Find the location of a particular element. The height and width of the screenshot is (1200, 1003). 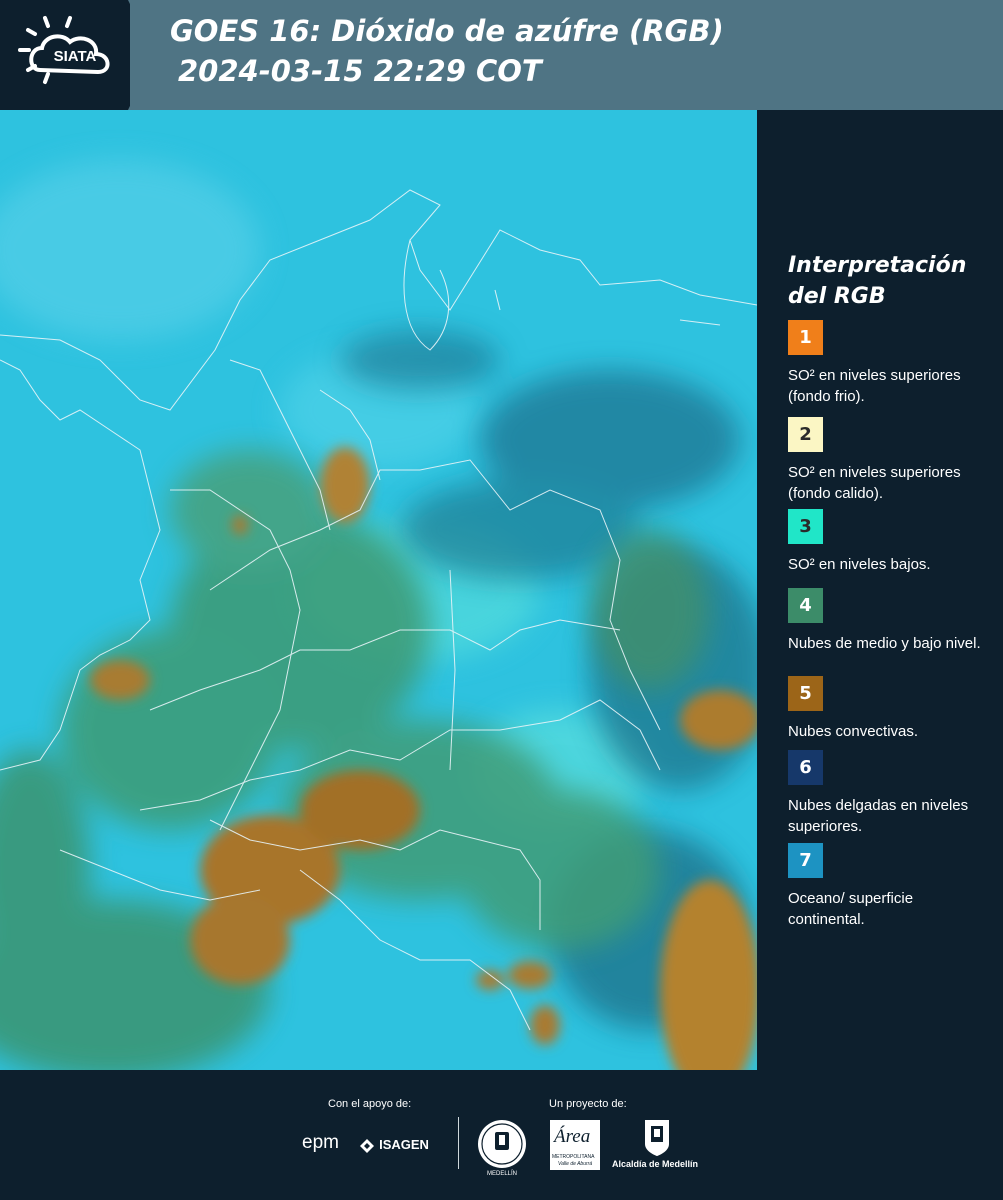

medellin-seal-icon is located at coordinates (502, 1144).